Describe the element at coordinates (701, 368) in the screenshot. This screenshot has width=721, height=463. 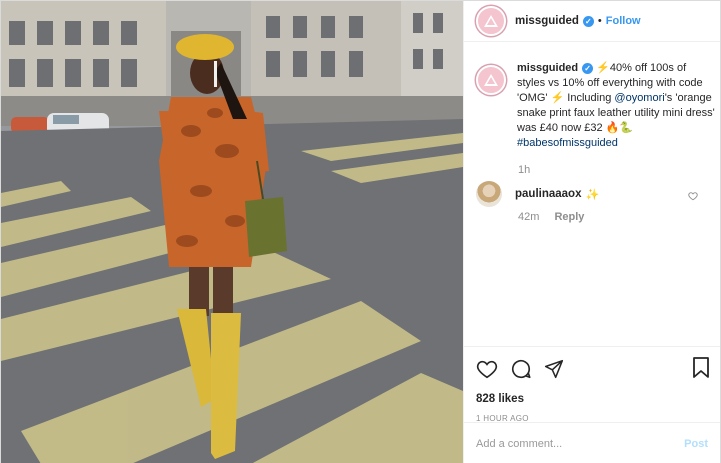
I see `bookmark-icon` at that location.